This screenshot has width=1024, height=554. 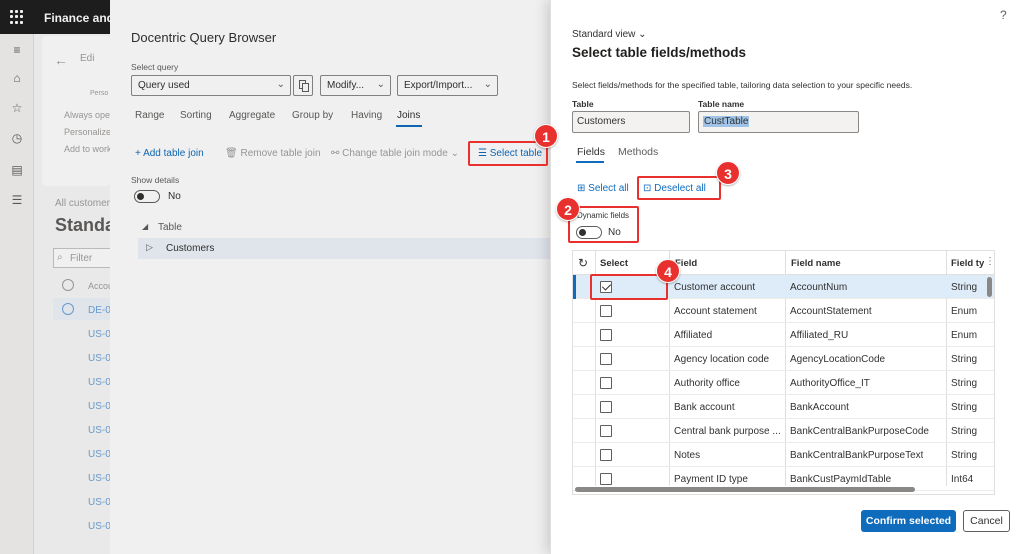 I want to click on change-join-mode-button: ⚯ Change table join mode ⌄, so click(x=395, y=153).